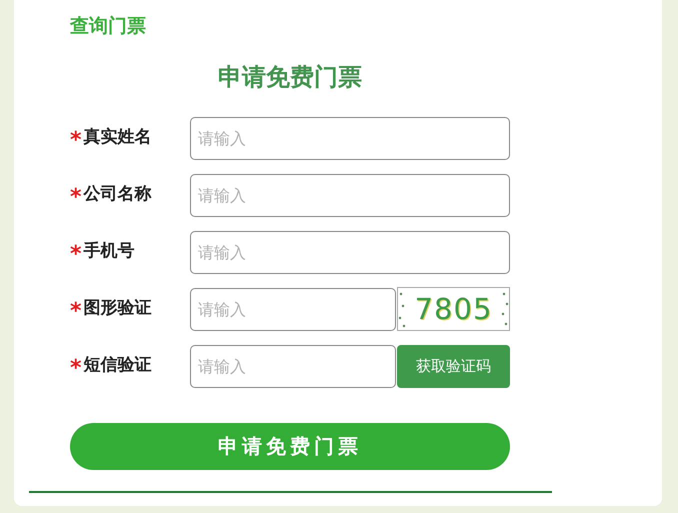  Describe the element at coordinates (118, 308) in the screenshot. I see `field-label: 图形验证` at that location.